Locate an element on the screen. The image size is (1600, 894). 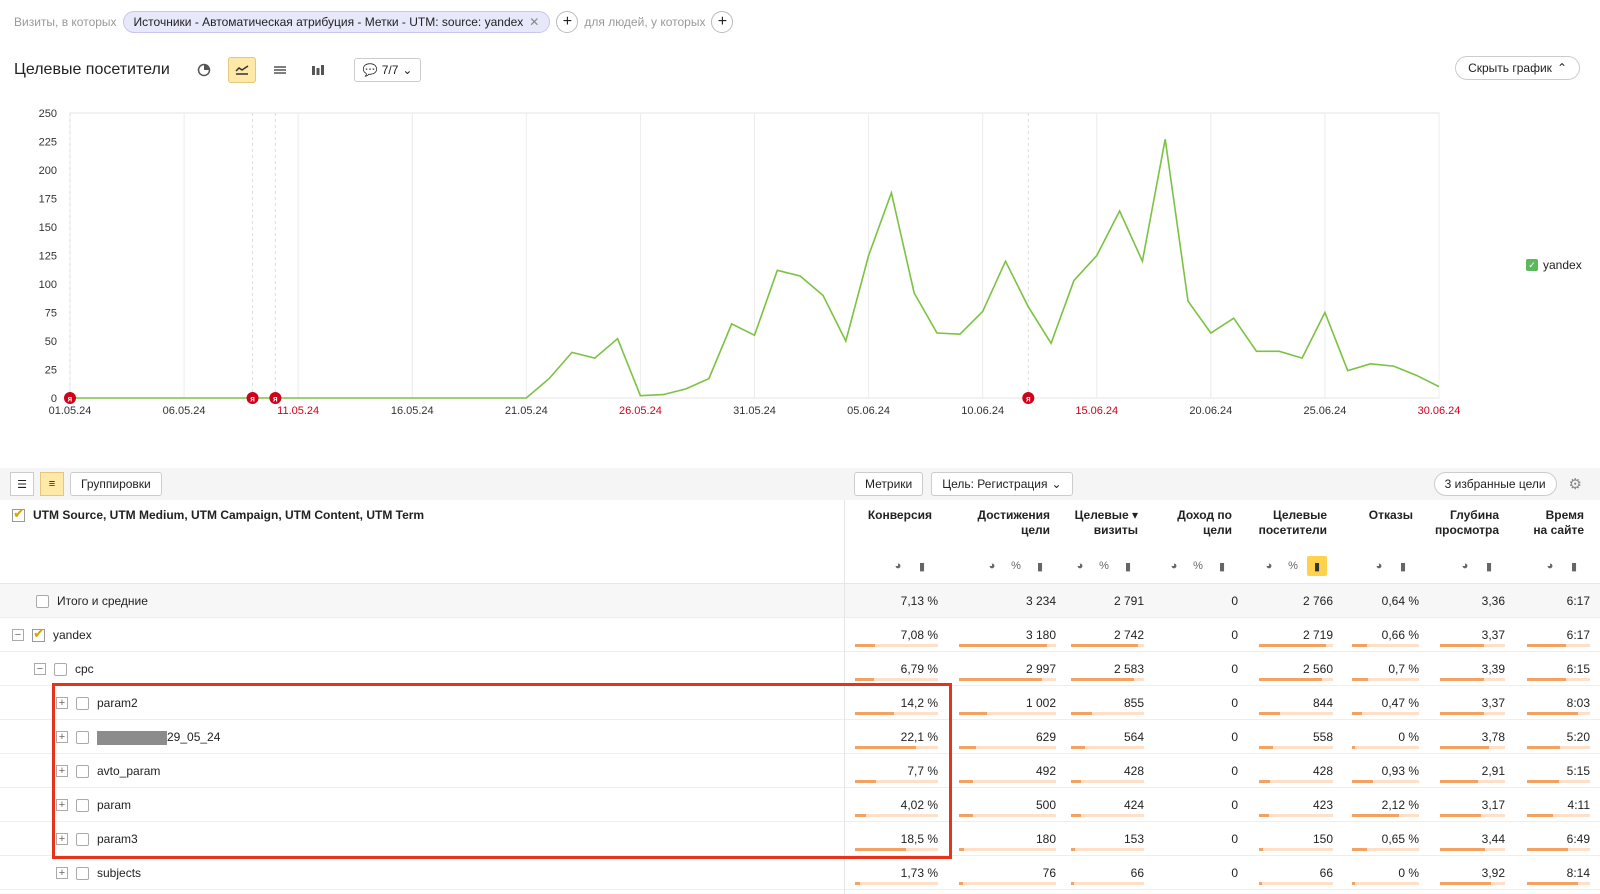
metric-cell: 3,44 is located at coordinates (1493, 839).